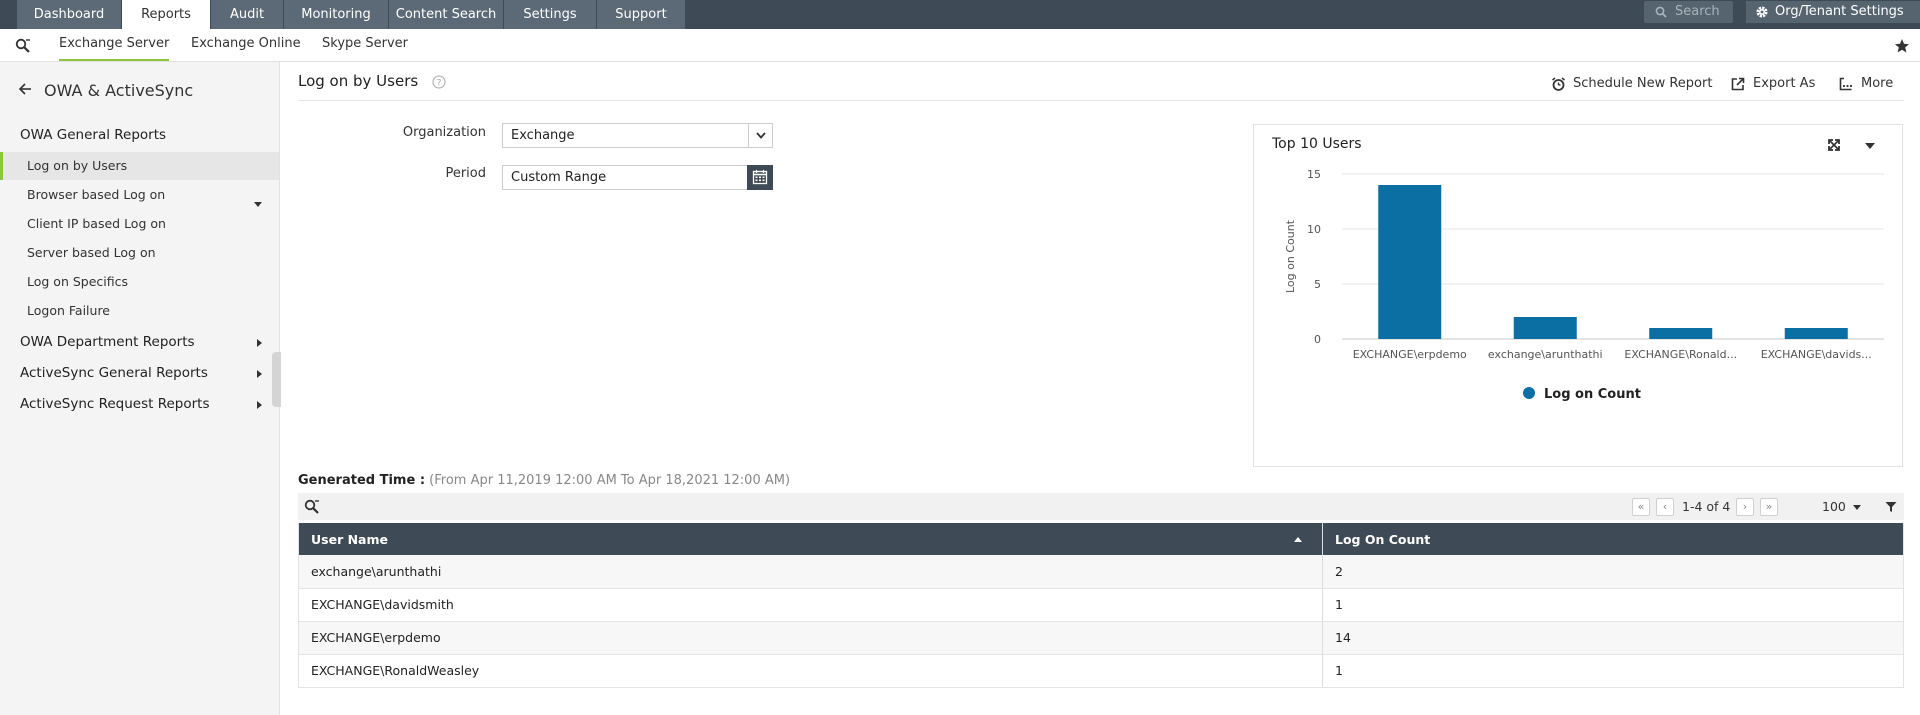 The height and width of the screenshot is (715, 1920). I want to click on sidebar-group-activesync-general: ActiveSync General Reports, so click(145, 373).